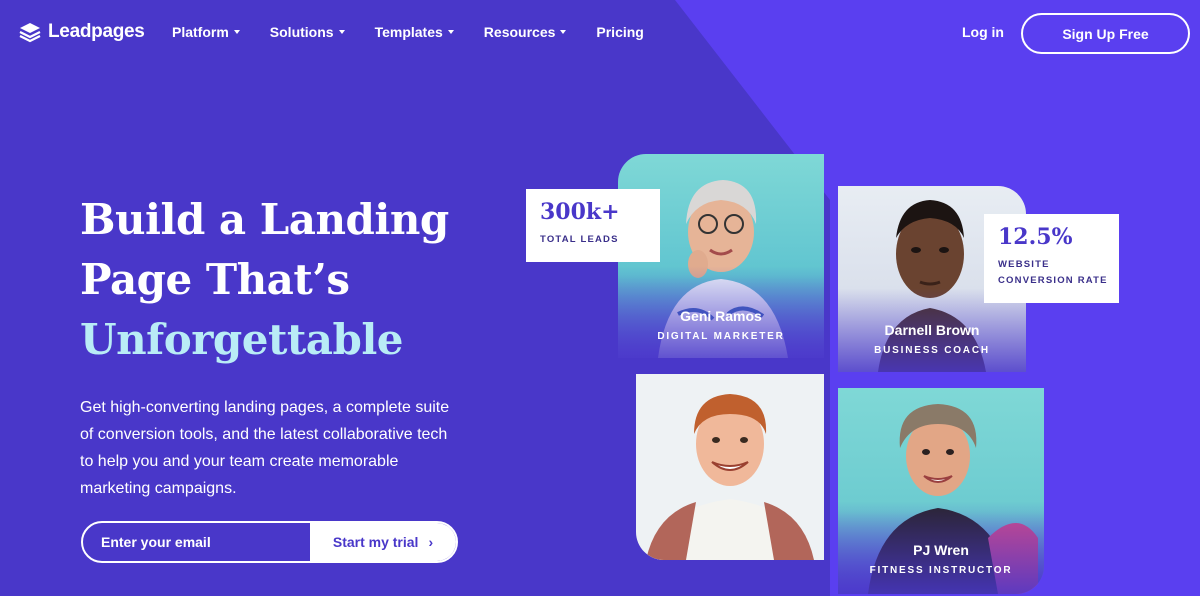 The width and height of the screenshot is (1200, 596). I want to click on stat-label-line-1: WEBSITE, so click(1024, 264).